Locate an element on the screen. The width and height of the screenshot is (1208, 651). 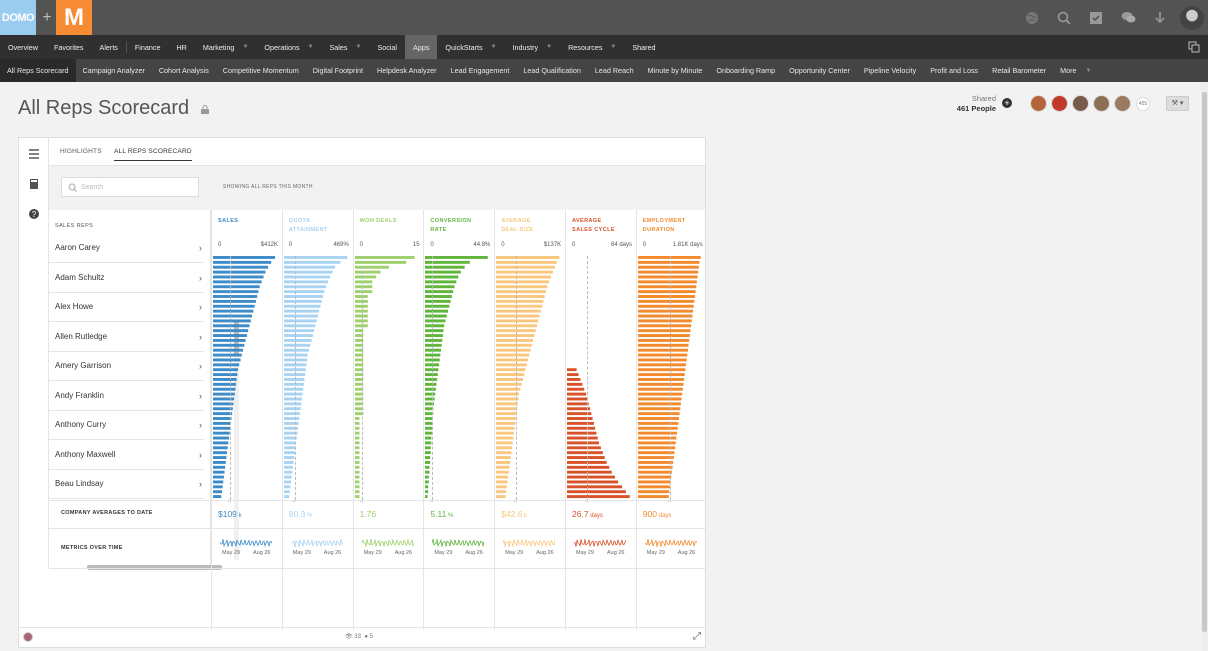
subnav-item: More is located at coordinates (1068, 70).